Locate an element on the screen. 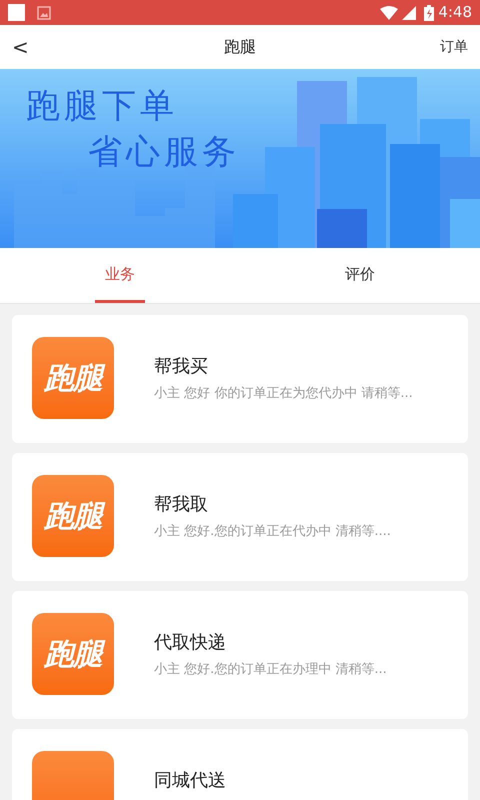  wifi-icon is located at coordinates (389, 13).